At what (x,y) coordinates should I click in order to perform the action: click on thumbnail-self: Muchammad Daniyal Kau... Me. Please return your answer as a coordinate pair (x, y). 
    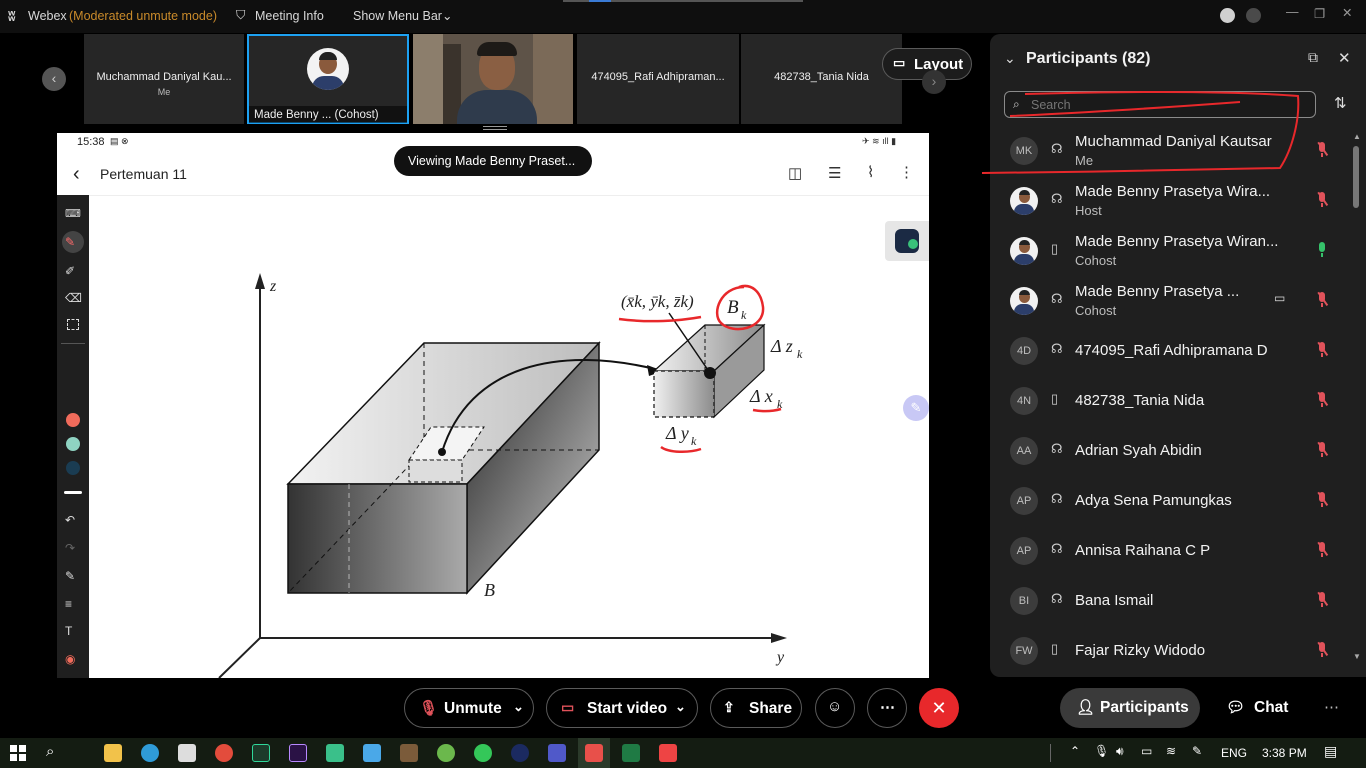
    Looking at the image, I should click on (164, 79).